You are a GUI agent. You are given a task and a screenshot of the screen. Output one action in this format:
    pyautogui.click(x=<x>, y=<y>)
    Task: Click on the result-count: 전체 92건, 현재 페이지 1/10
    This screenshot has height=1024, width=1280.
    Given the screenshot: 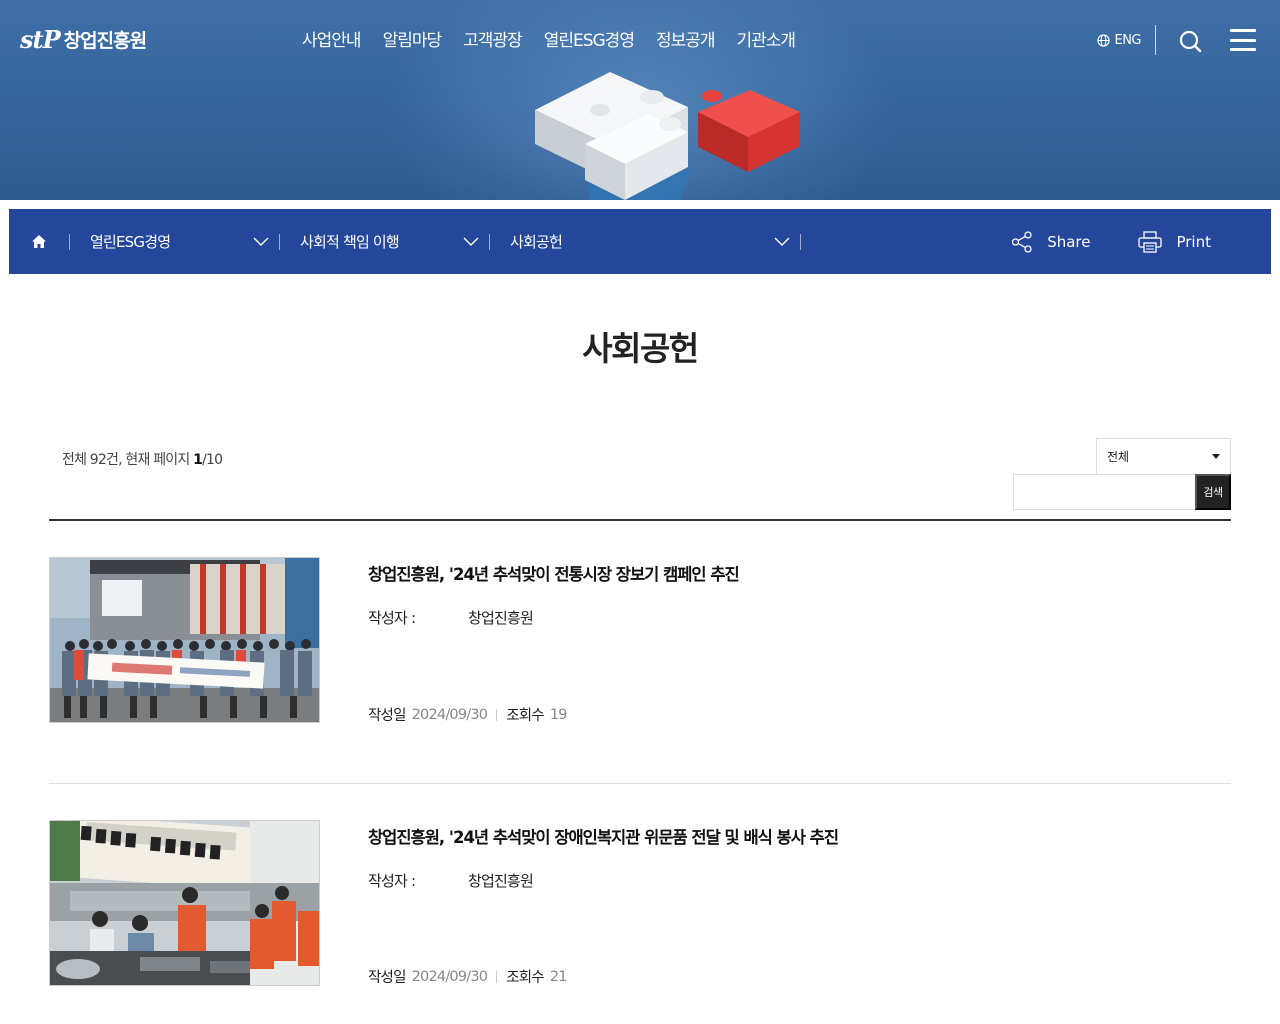 What is the action you would take?
    pyautogui.click(x=142, y=459)
    